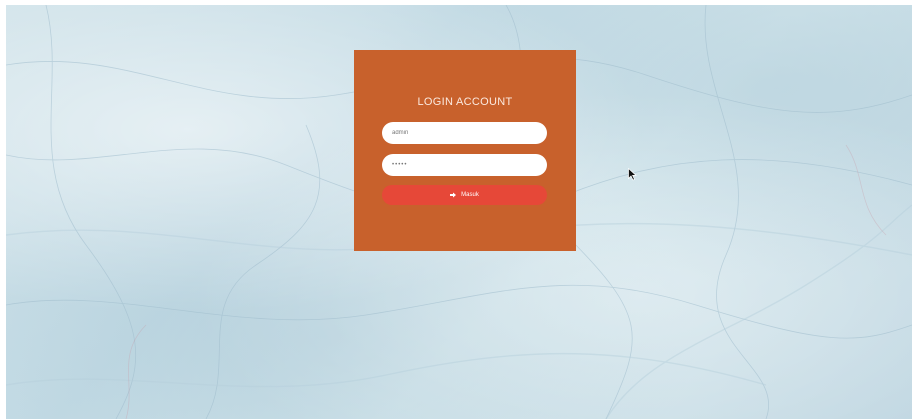  What do you see at coordinates (453, 195) in the screenshot?
I see `sign-in-icon` at bounding box center [453, 195].